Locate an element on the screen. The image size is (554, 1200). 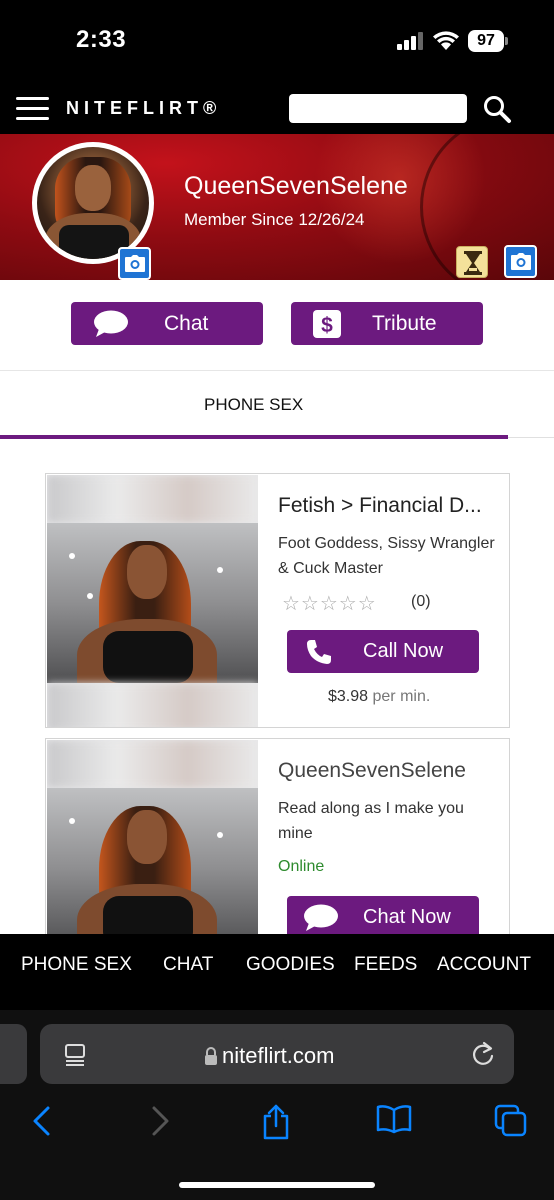
lock-icon is located at coordinates (211, 1056).